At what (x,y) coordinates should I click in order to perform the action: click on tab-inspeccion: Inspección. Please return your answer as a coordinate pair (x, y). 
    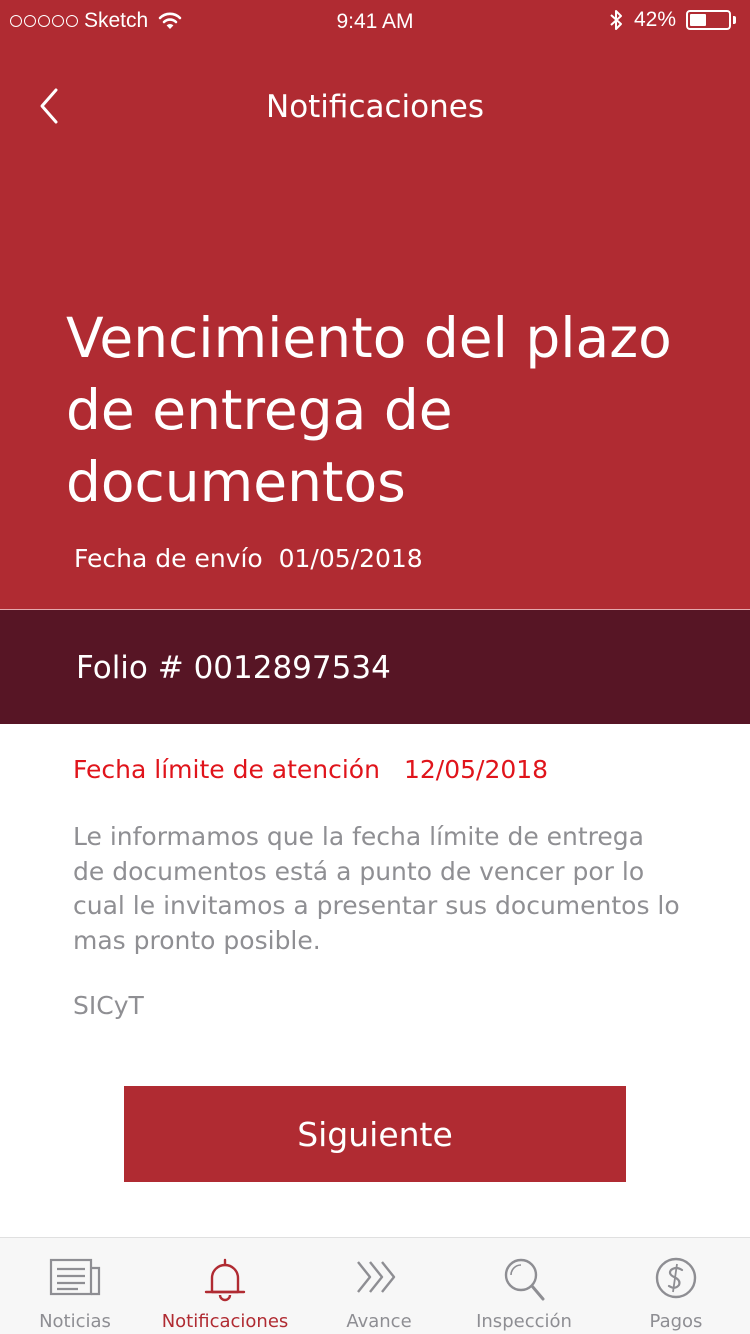
    Looking at the image, I should click on (524, 1286).